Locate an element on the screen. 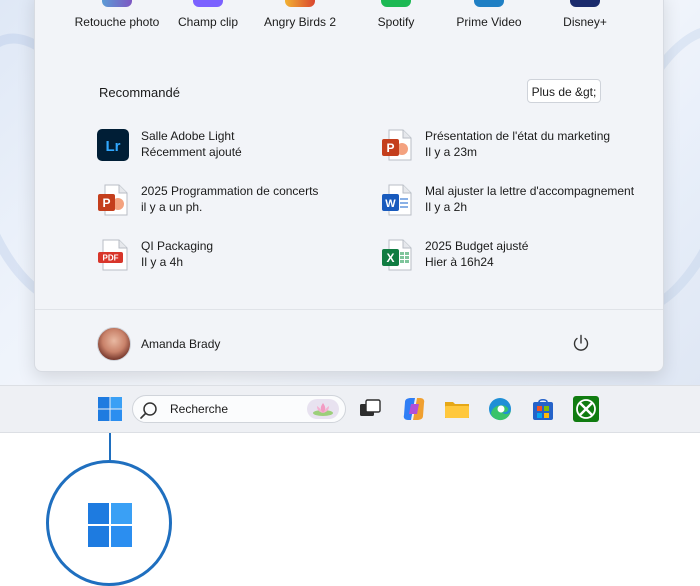  photo-edit-icon is located at coordinates (117, 3).